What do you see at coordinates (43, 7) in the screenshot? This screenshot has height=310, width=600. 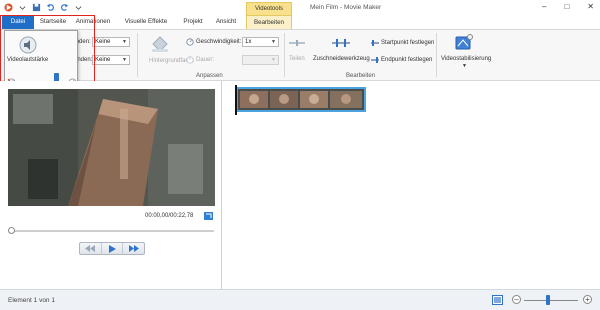 I see `quick-access-toolbar` at bounding box center [43, 7].